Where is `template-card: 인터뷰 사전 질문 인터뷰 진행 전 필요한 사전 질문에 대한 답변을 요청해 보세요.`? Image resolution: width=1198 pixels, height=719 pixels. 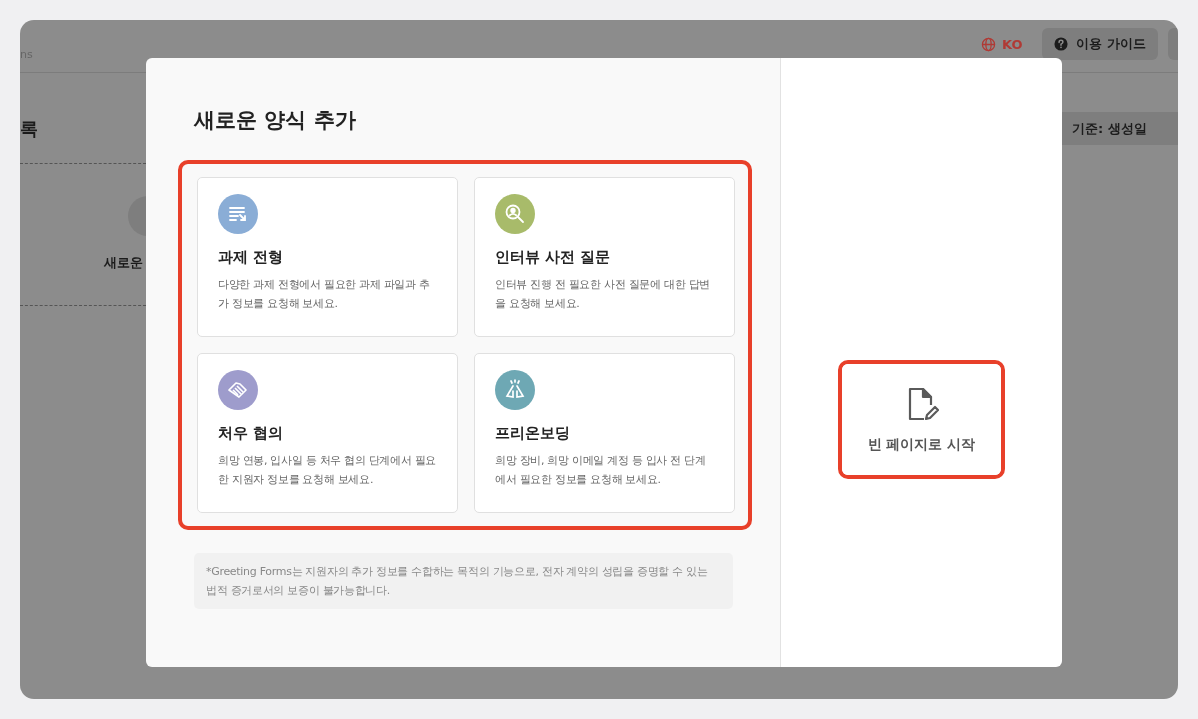 template-card: 인터뷰 사전 질문 인터뷰 진행 전 필요한 사전 질문에 대한 답변을 요청해 보세요. is located at coordinates (604, 257).